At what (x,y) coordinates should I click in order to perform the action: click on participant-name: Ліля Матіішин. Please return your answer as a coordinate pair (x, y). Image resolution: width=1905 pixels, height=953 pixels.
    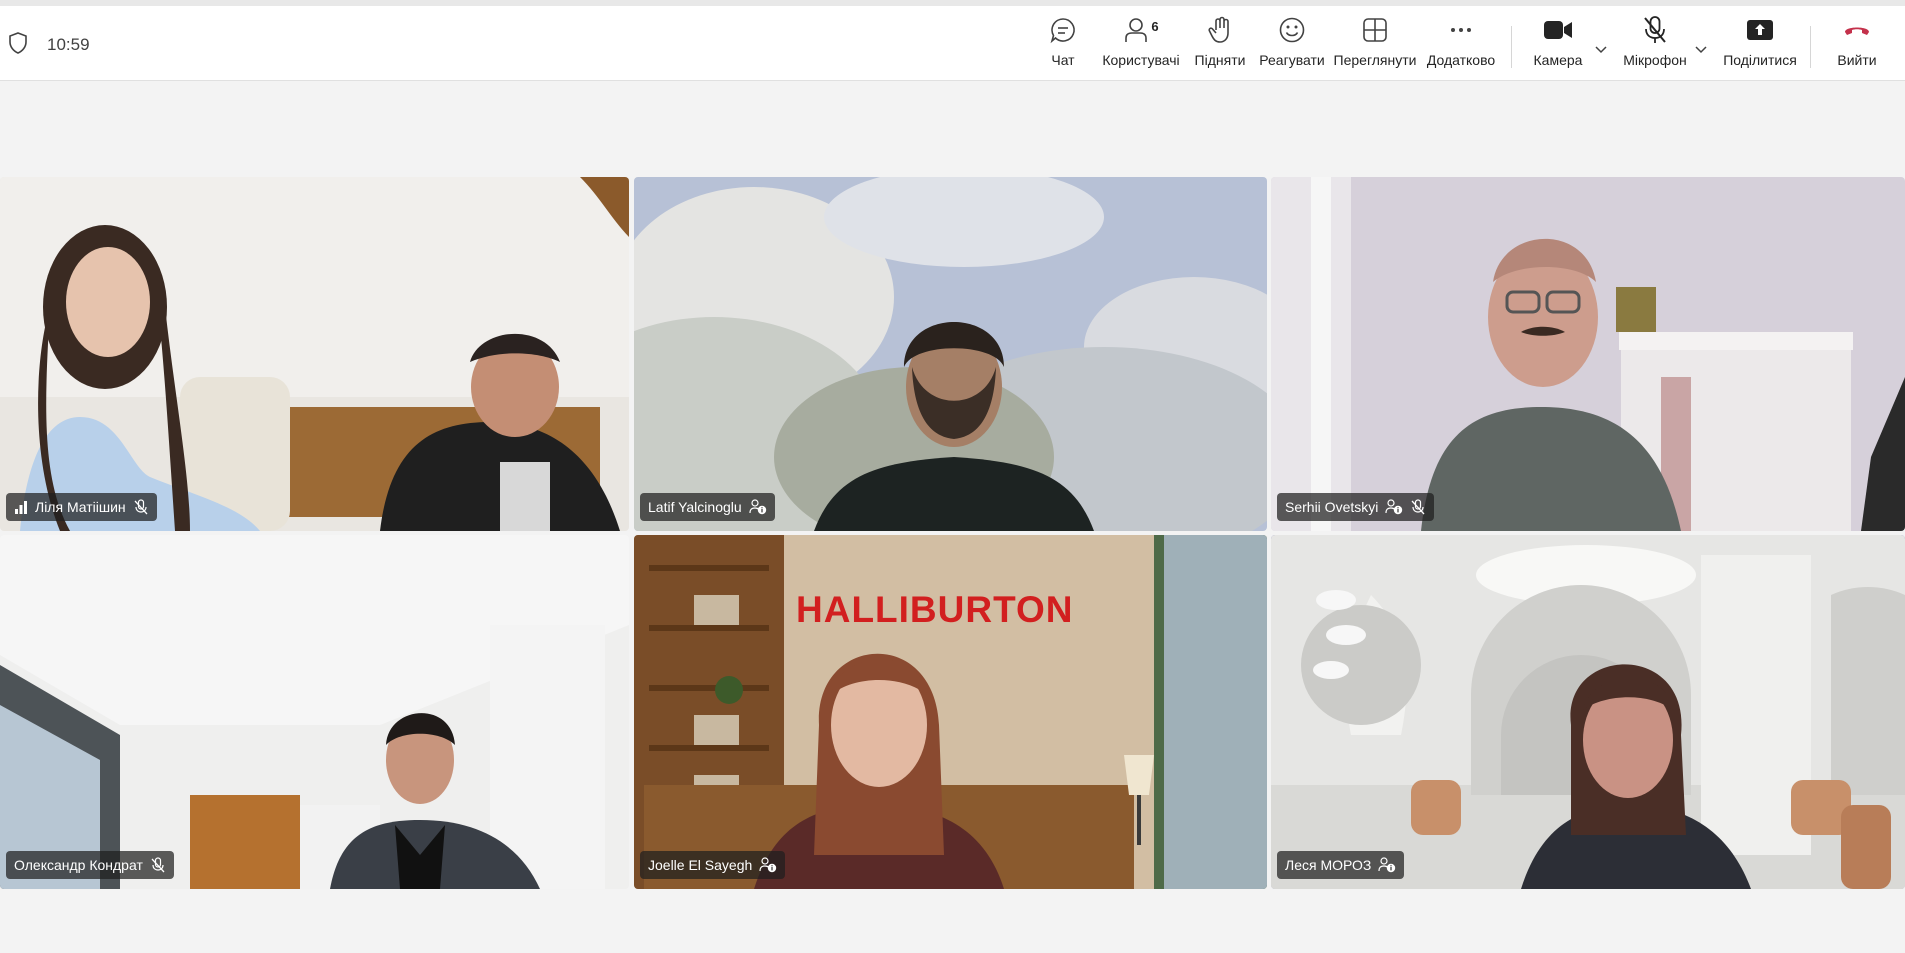
    Looking at the image, I should click on (80, 507).